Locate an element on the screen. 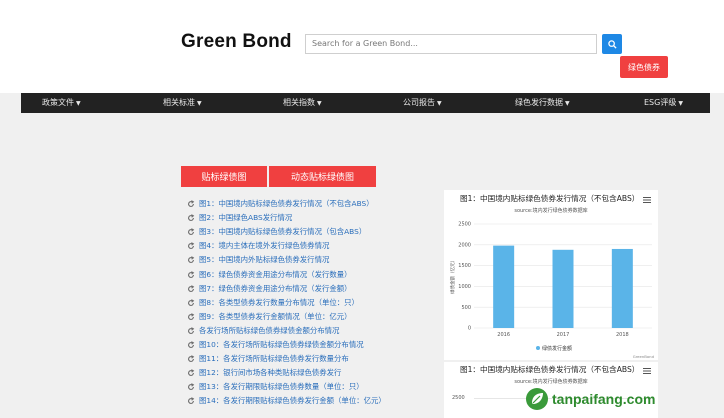 The image size is (724, 418). chart-link-item: 各发行场所贴标绿色债券绿债金额分布情况 is located at coordinates (286, 331).